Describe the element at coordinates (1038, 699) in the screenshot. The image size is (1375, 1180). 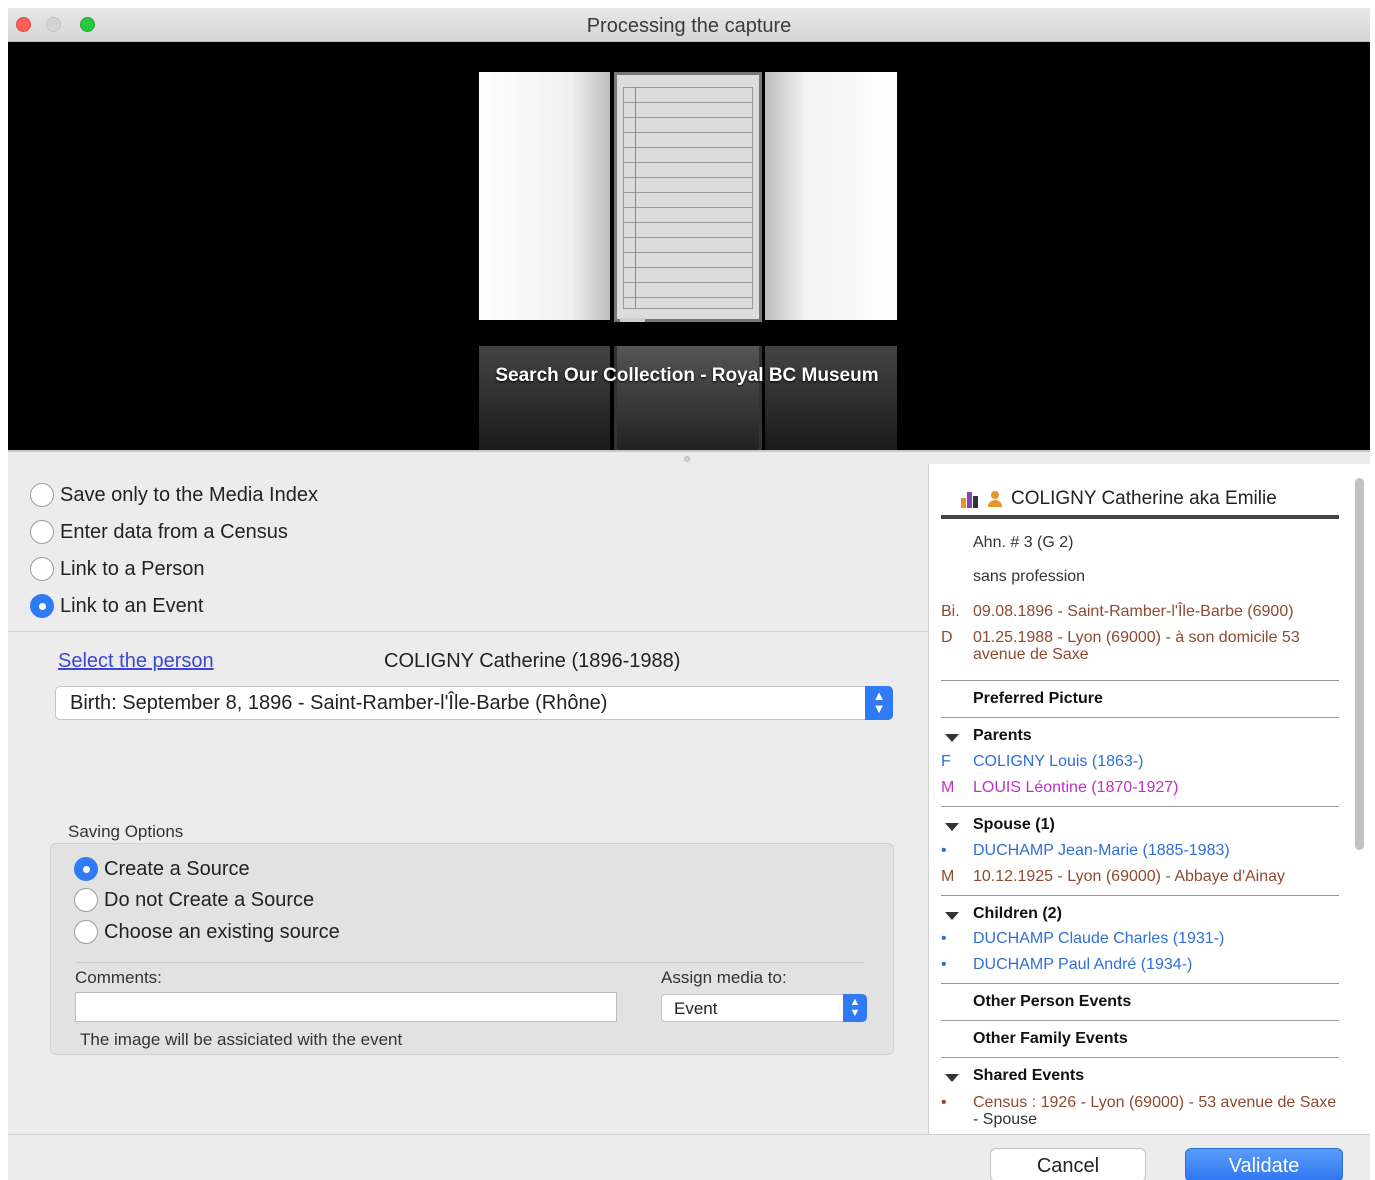
I see `preferred-picture-section: Preferred Picture` at that location.